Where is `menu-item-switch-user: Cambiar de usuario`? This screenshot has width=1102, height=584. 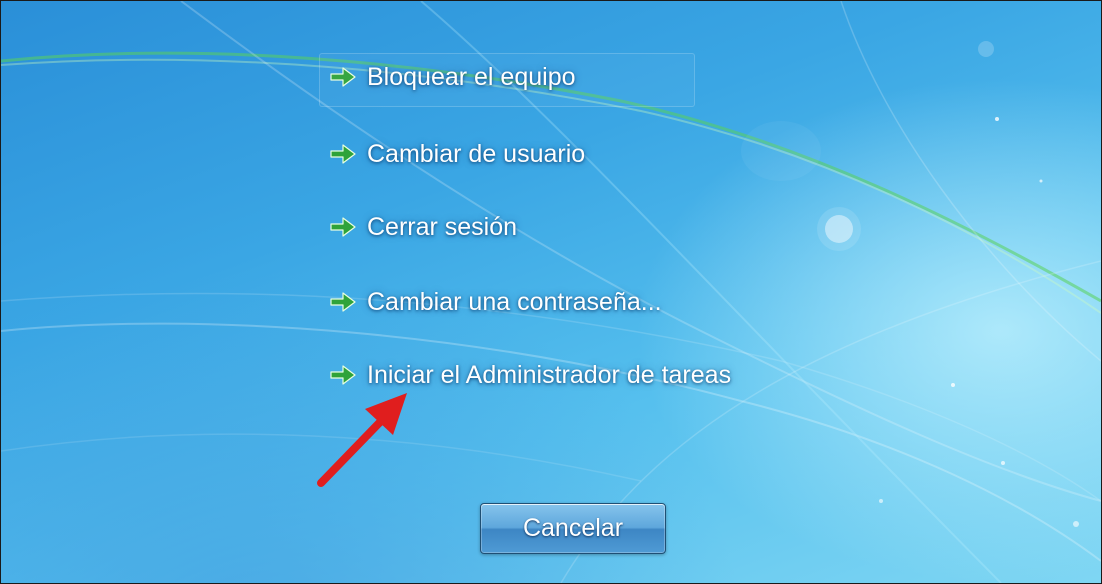 menu-item-switch-user: Cambiar de usuario is located at coordinates (457, 154).